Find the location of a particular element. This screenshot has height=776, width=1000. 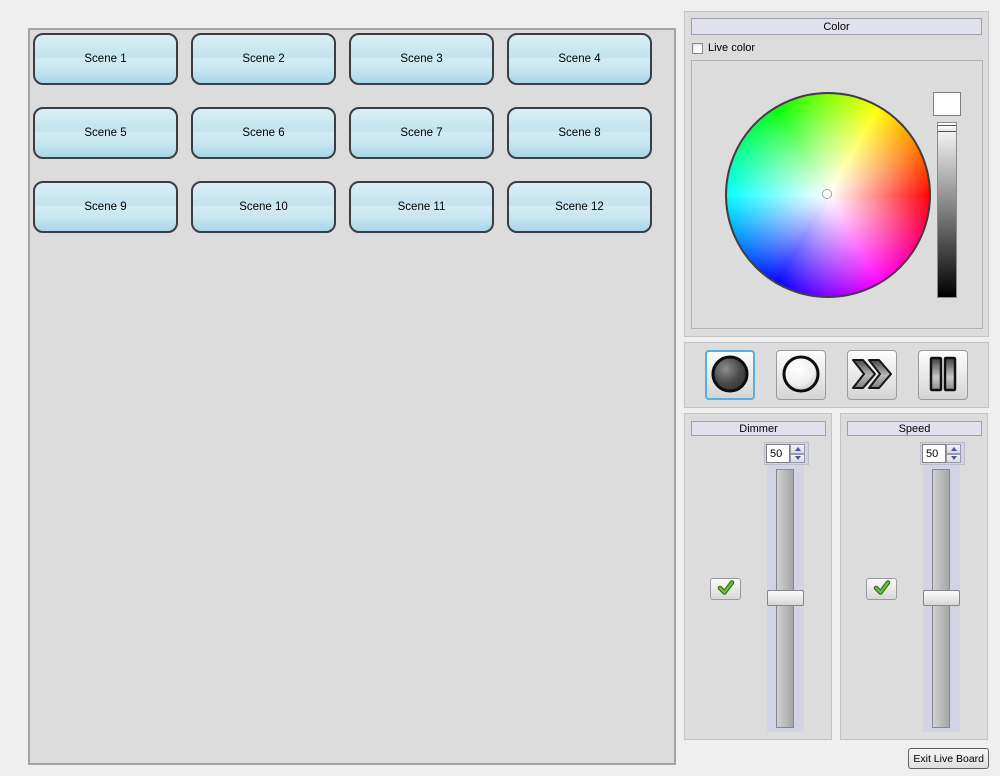

dimmer-slider is located at coordinates (785, 598).